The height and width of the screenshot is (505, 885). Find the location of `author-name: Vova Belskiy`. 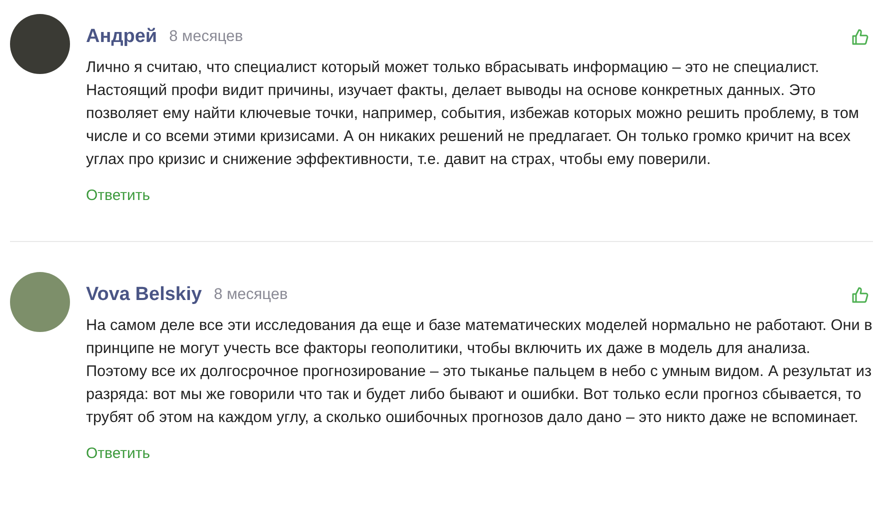

author-name: Vova Belskiy is located at coordinates (144, 295).